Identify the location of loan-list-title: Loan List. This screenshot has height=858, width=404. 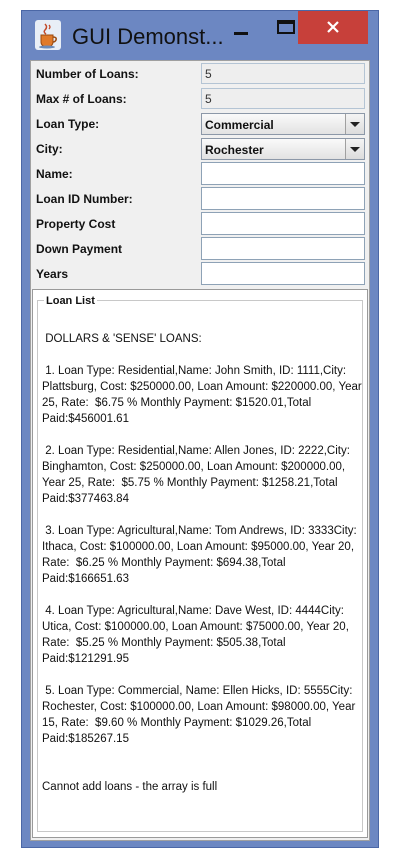
(70, 301).